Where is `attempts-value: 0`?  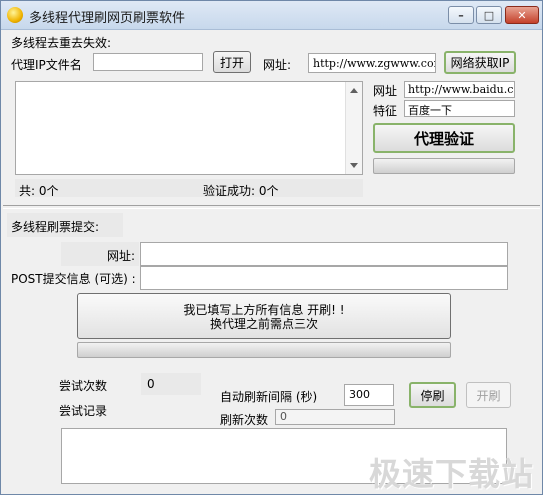 attempts-value: 0 is located at coordinates (151, 384).